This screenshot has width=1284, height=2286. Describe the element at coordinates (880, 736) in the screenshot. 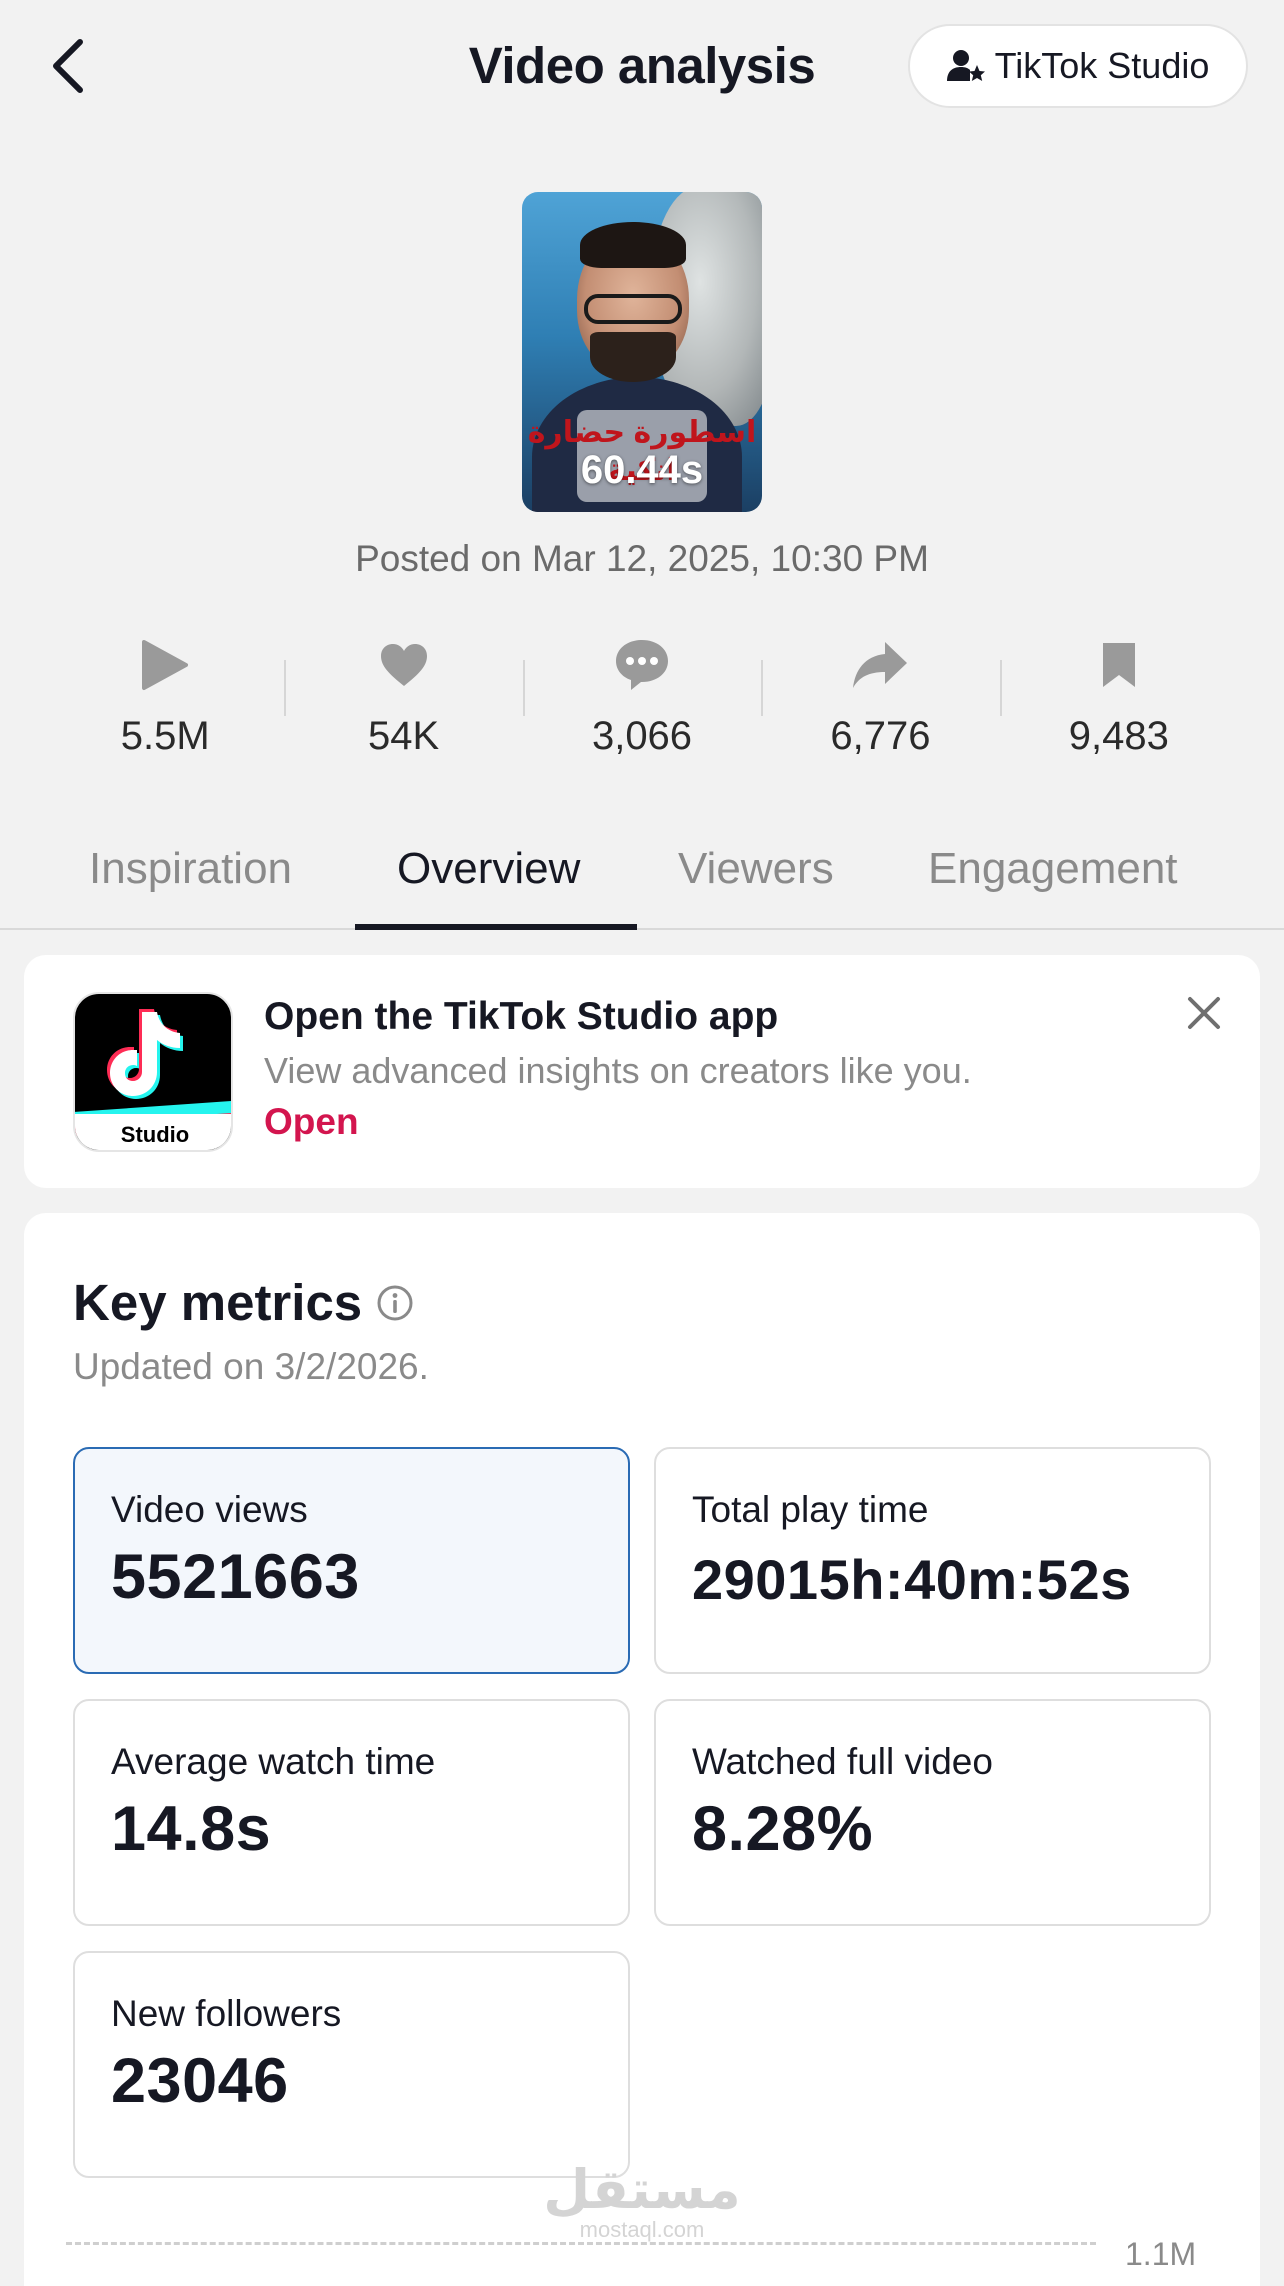

I see `stat-shares-value: 6,776` at that location.